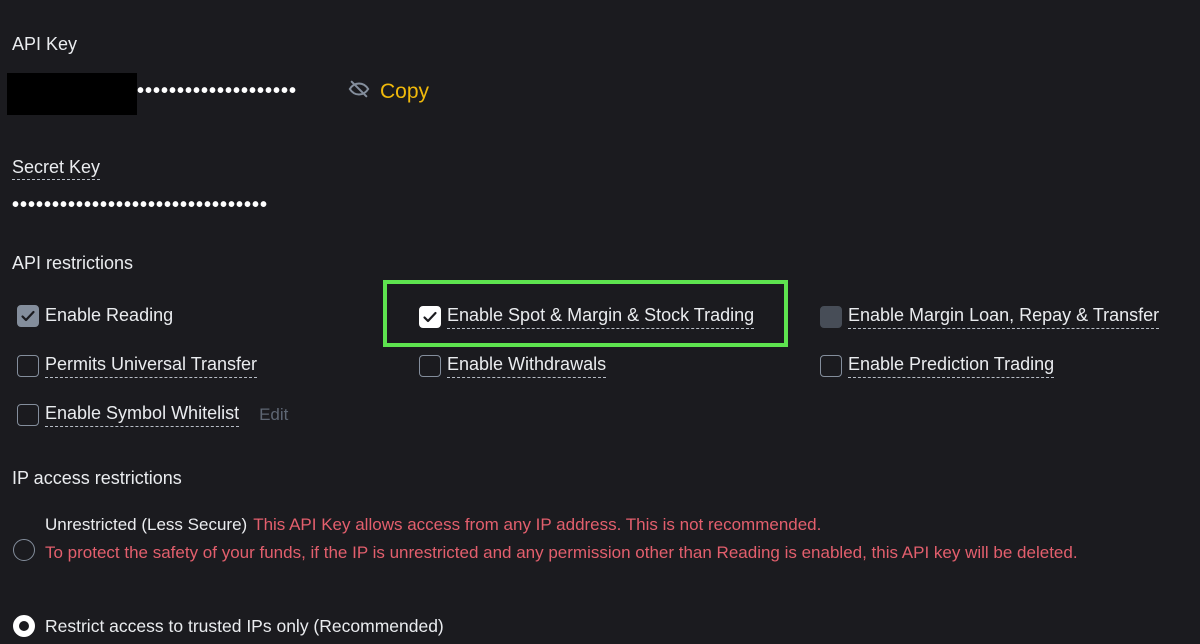 Image resolution: width=1200 pixels, height=644 pixels. Describe the element at coordinates (72, 94) in the screenshot. I see `redacted-block` at that location.